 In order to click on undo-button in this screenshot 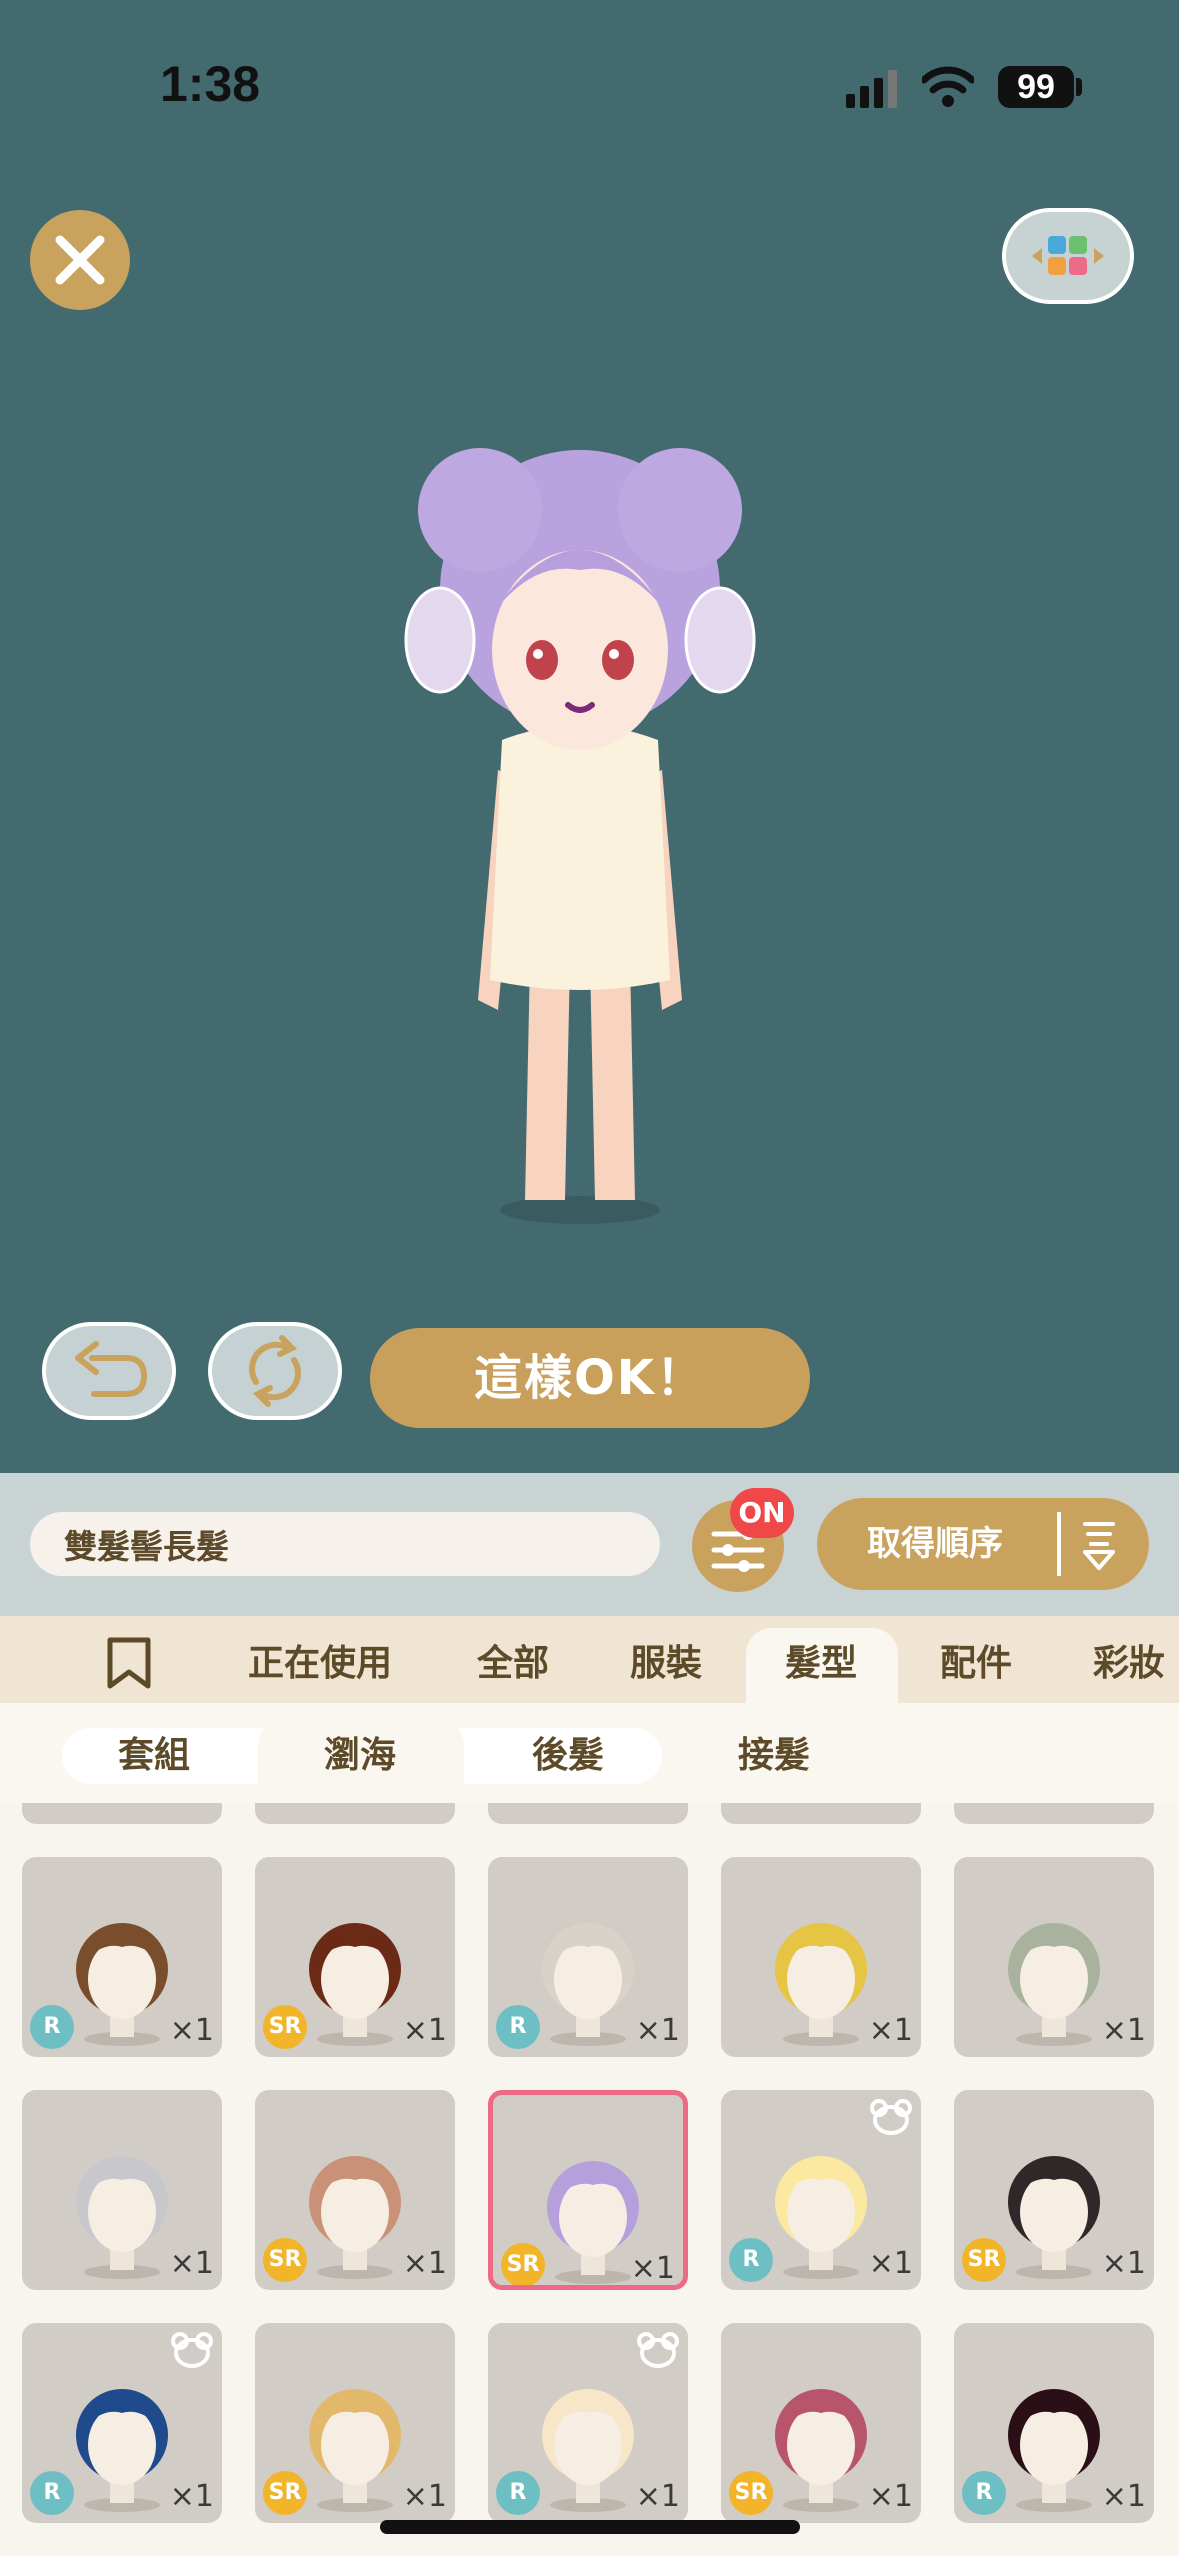, I will do `click(109, 1371)`.